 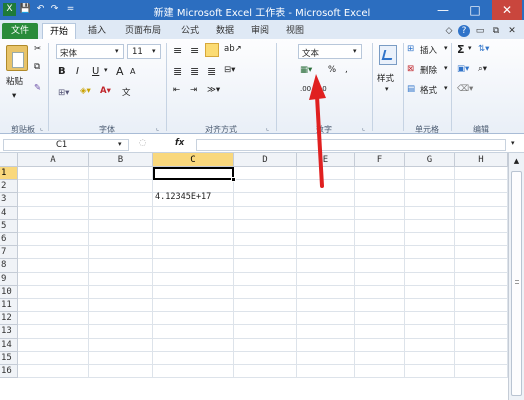 What do you see at coordinates (121, 372) in the screenshot?
I see `cell-b16` at bounding box center [121, 372].